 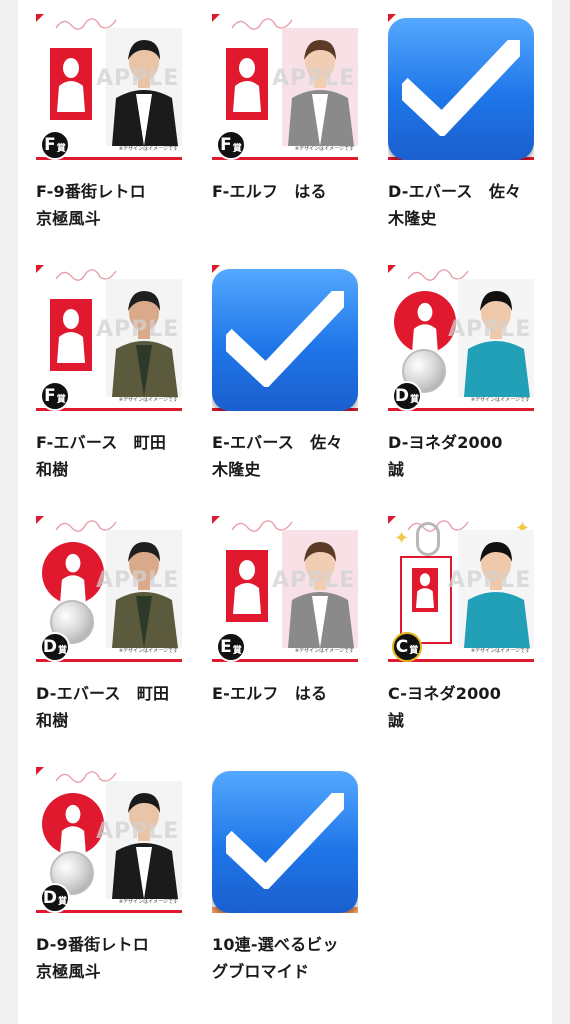 What do you see at coordinates (461, 707) in the screenshot?
I see `prize-label: C-ヨネダ2000 誠` at bounding box center [461, 707].